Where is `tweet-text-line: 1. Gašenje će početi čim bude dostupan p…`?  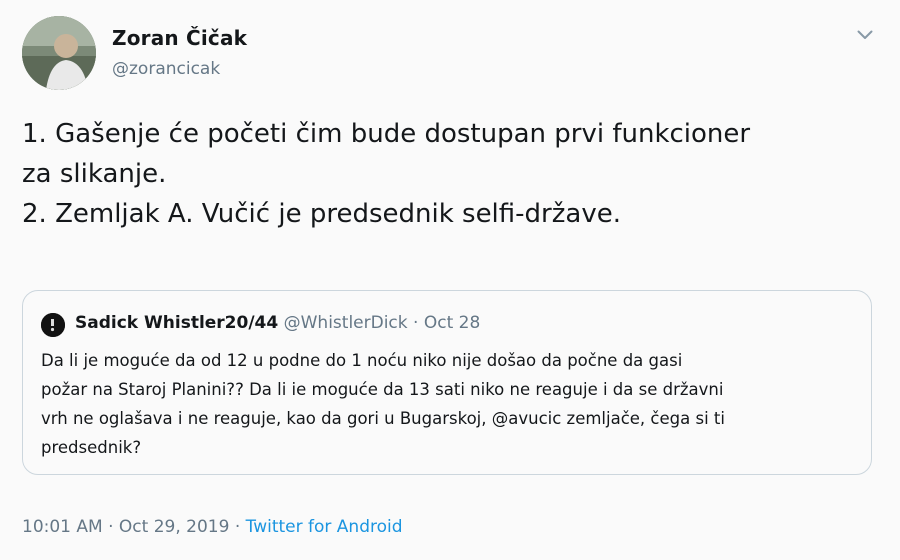 tweet-text-line: 1. Gašenje će početi čim bude dostupan p… is located at coordinates (386, 134).